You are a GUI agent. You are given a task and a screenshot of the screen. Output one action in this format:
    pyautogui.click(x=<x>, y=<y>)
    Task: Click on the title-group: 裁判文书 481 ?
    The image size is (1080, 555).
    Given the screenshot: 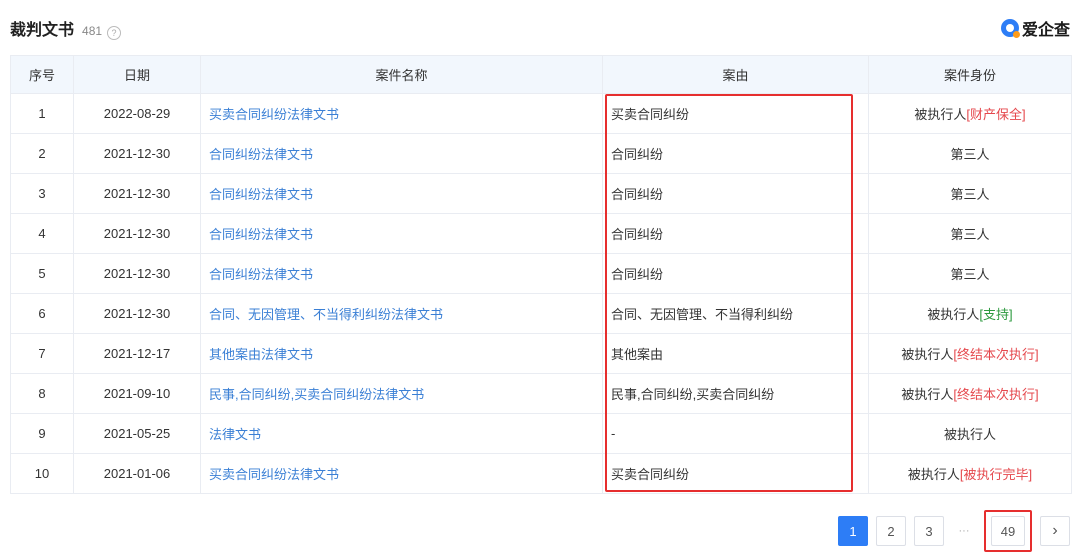 What is the action you would take?
    pyautogui.click(x=66, y=28)
    